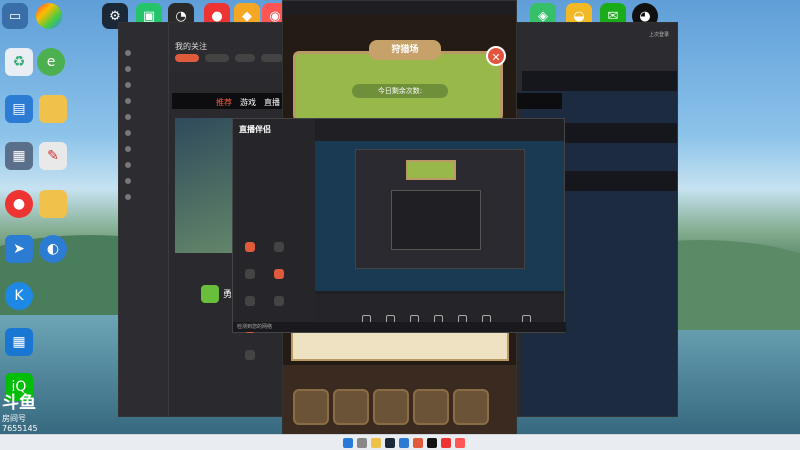 This screenshot has height=450, width=800. Describe the element at coordinates (49, 16) in the screenshot. I see `color-wheel-icon` at that location.